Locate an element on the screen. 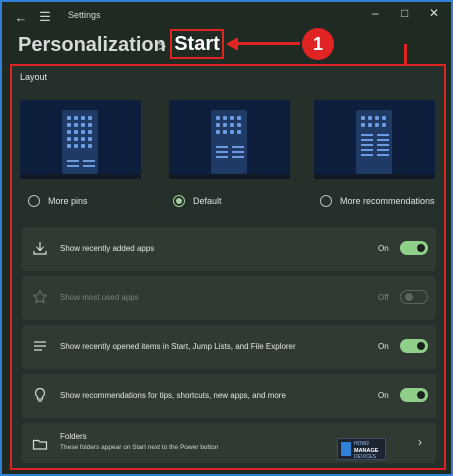 Image resolution: width=453 pixels, height=476 pixels. title-bar: ← ☰ Settings – □ ✕ is located at coordinates (226, 16).